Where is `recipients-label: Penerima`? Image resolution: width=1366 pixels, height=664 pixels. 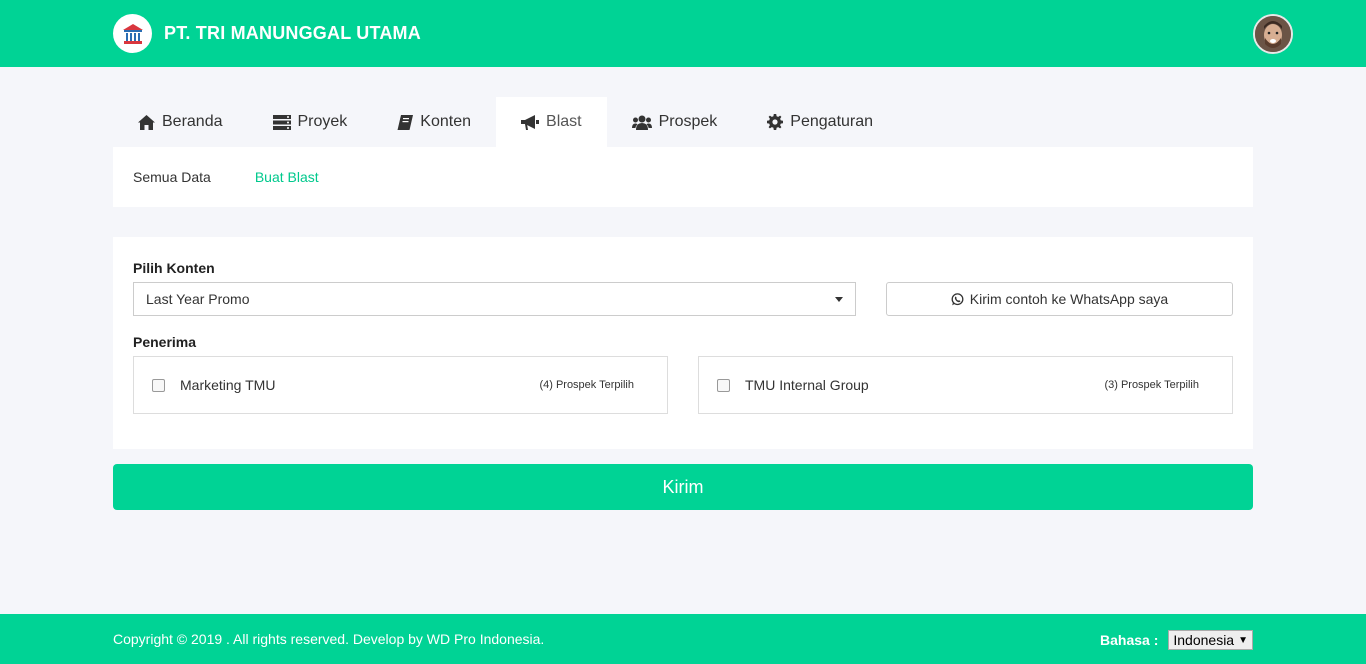 recipients-label: Penerima is located at coordinates (165, 342).